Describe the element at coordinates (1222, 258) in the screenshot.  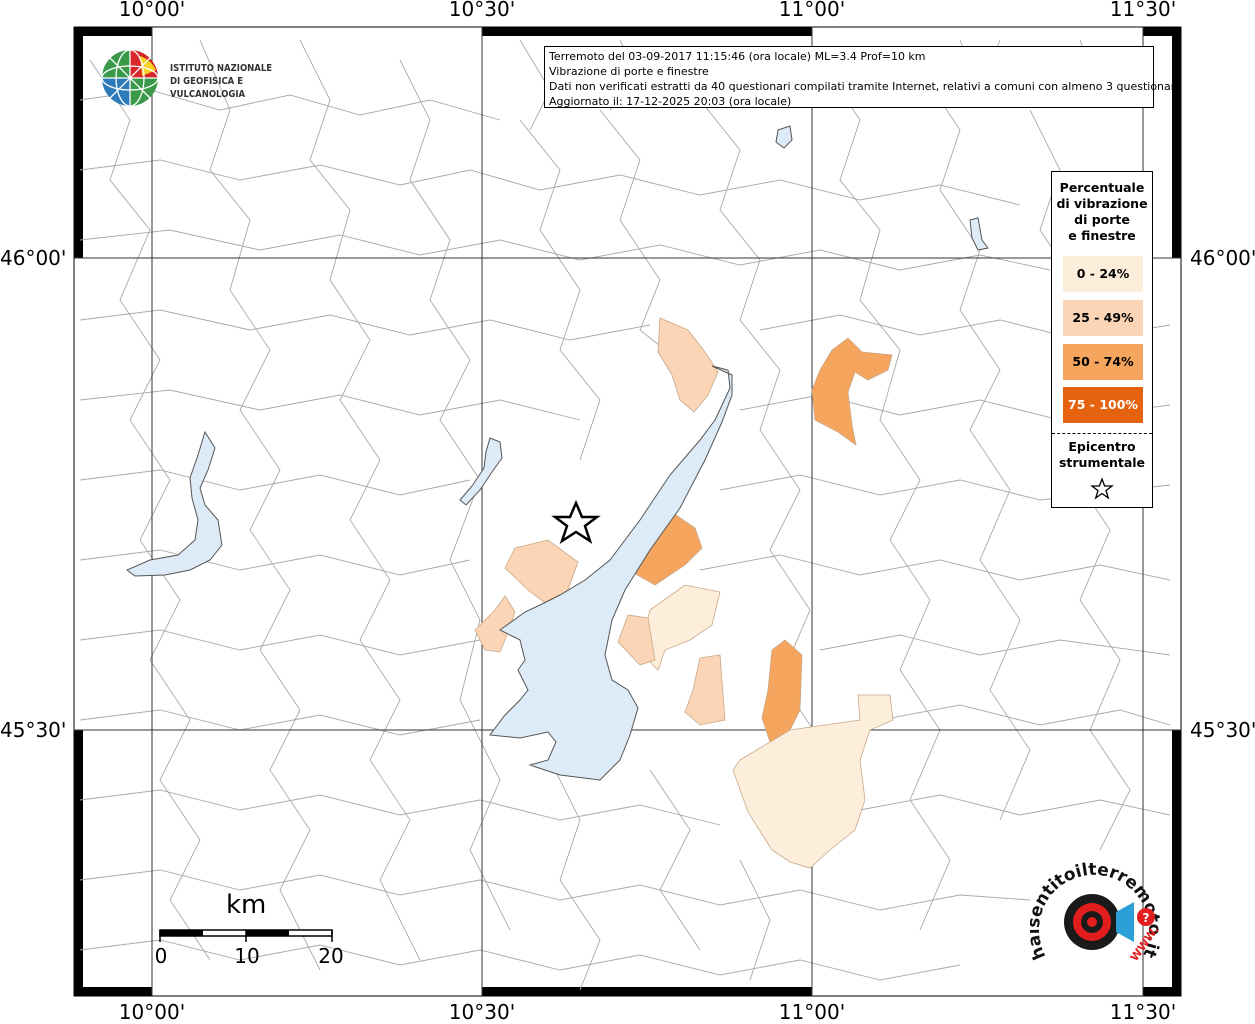
I see `lat-label-right-1: 46°00'` at that location.